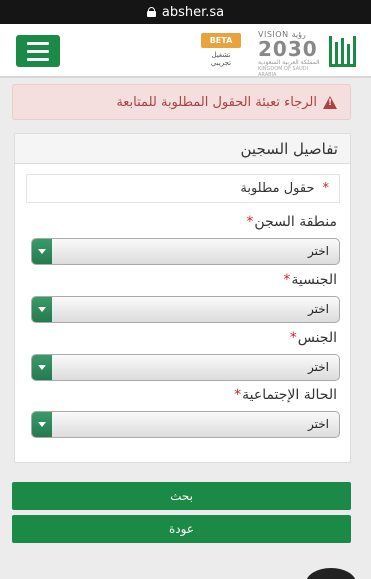  What do you see at coordinates (221, 40) in the screenshot?
I see `beta-label: BETA` at bounding box center [221, 40].